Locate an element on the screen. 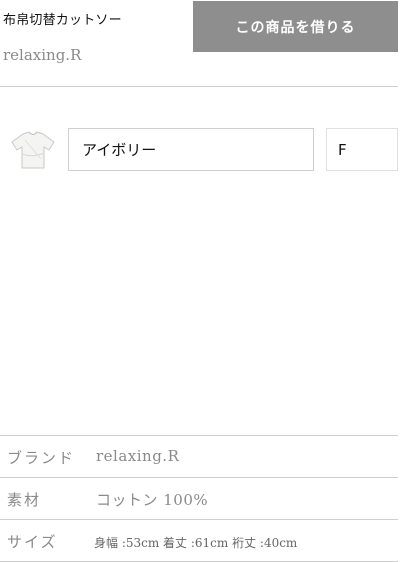  rent-button-label: この商品を借りる is located at coordinates (295, 27).